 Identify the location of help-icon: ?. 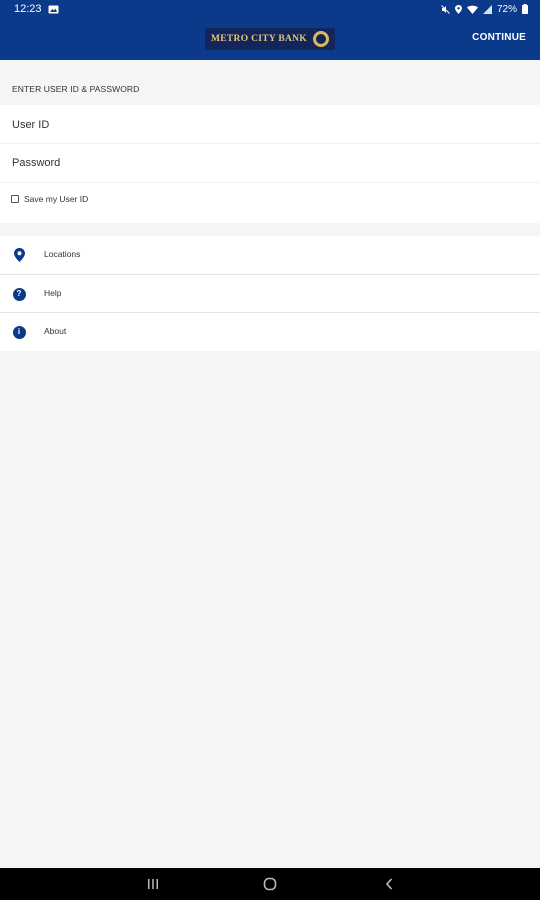
(19, 294).